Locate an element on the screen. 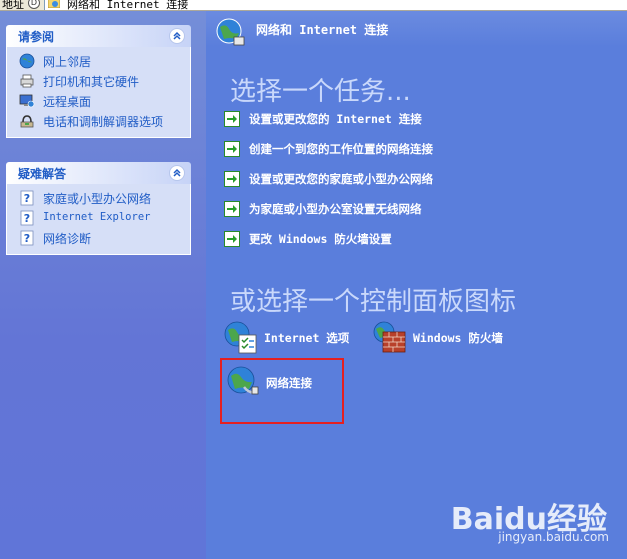 The image size is (627, 559). link-internet-explorer: ? Internet Explorer is located at coordinates (98, 218).